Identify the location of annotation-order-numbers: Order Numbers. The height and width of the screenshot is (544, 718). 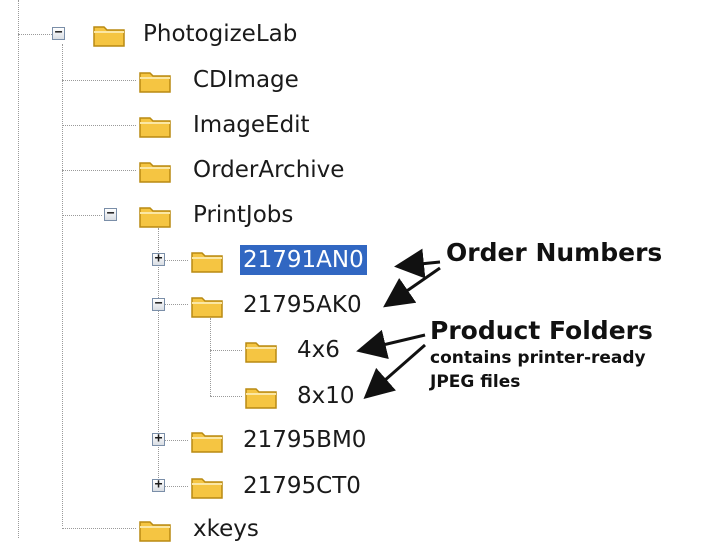
(554, 252).